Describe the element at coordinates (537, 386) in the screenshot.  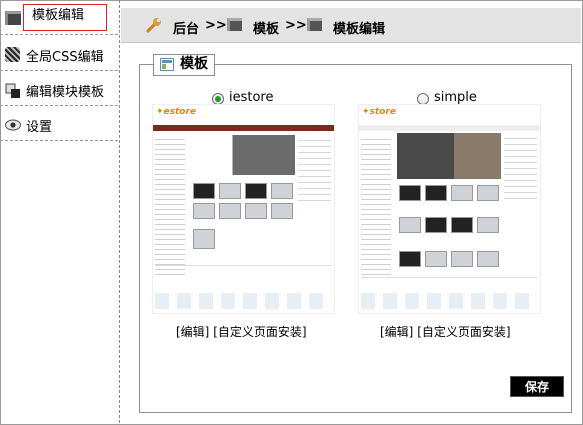
I see `save-button: 保存` at that location.